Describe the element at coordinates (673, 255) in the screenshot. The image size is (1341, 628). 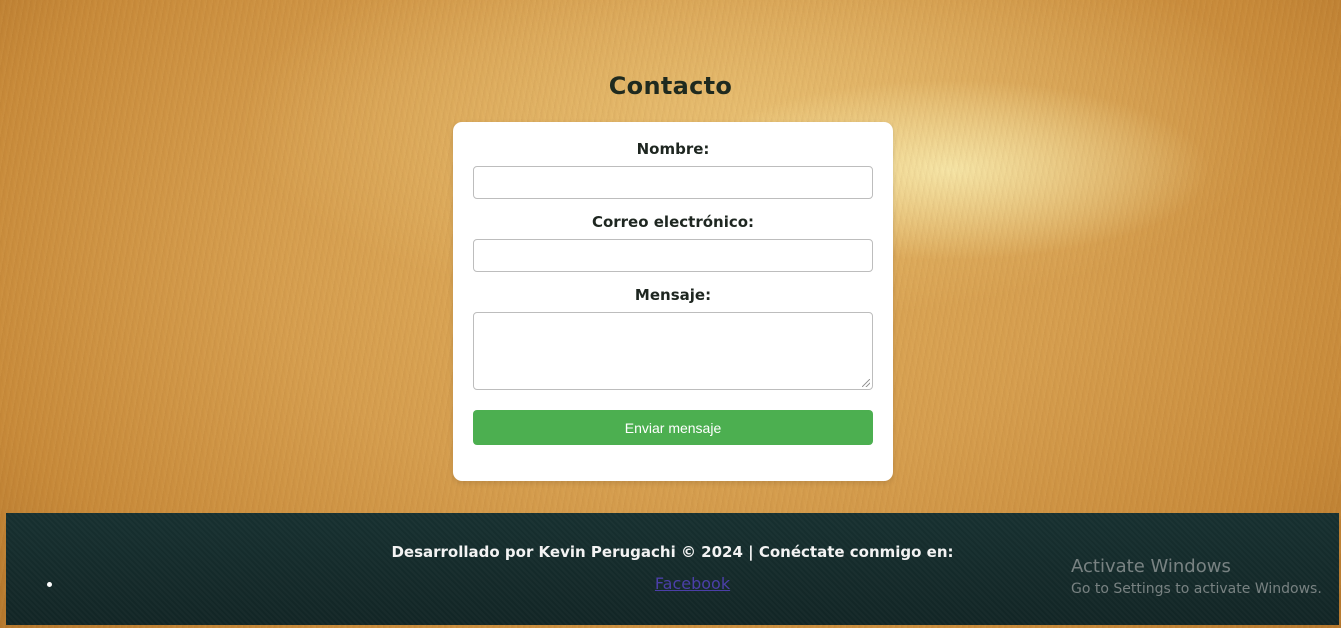
I see `email-input` at that location.